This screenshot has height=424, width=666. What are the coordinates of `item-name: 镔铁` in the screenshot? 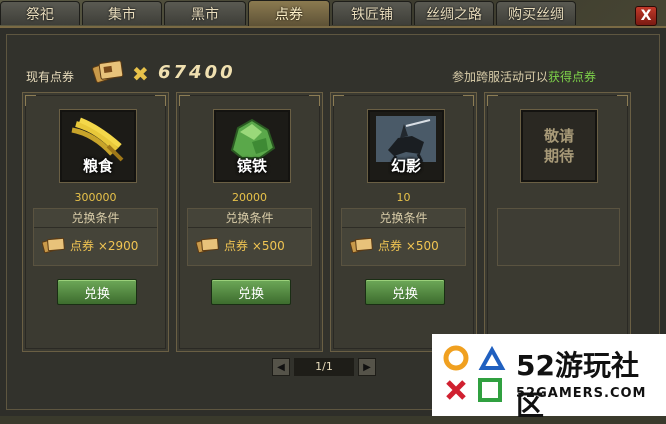 It's located at (251, 166).